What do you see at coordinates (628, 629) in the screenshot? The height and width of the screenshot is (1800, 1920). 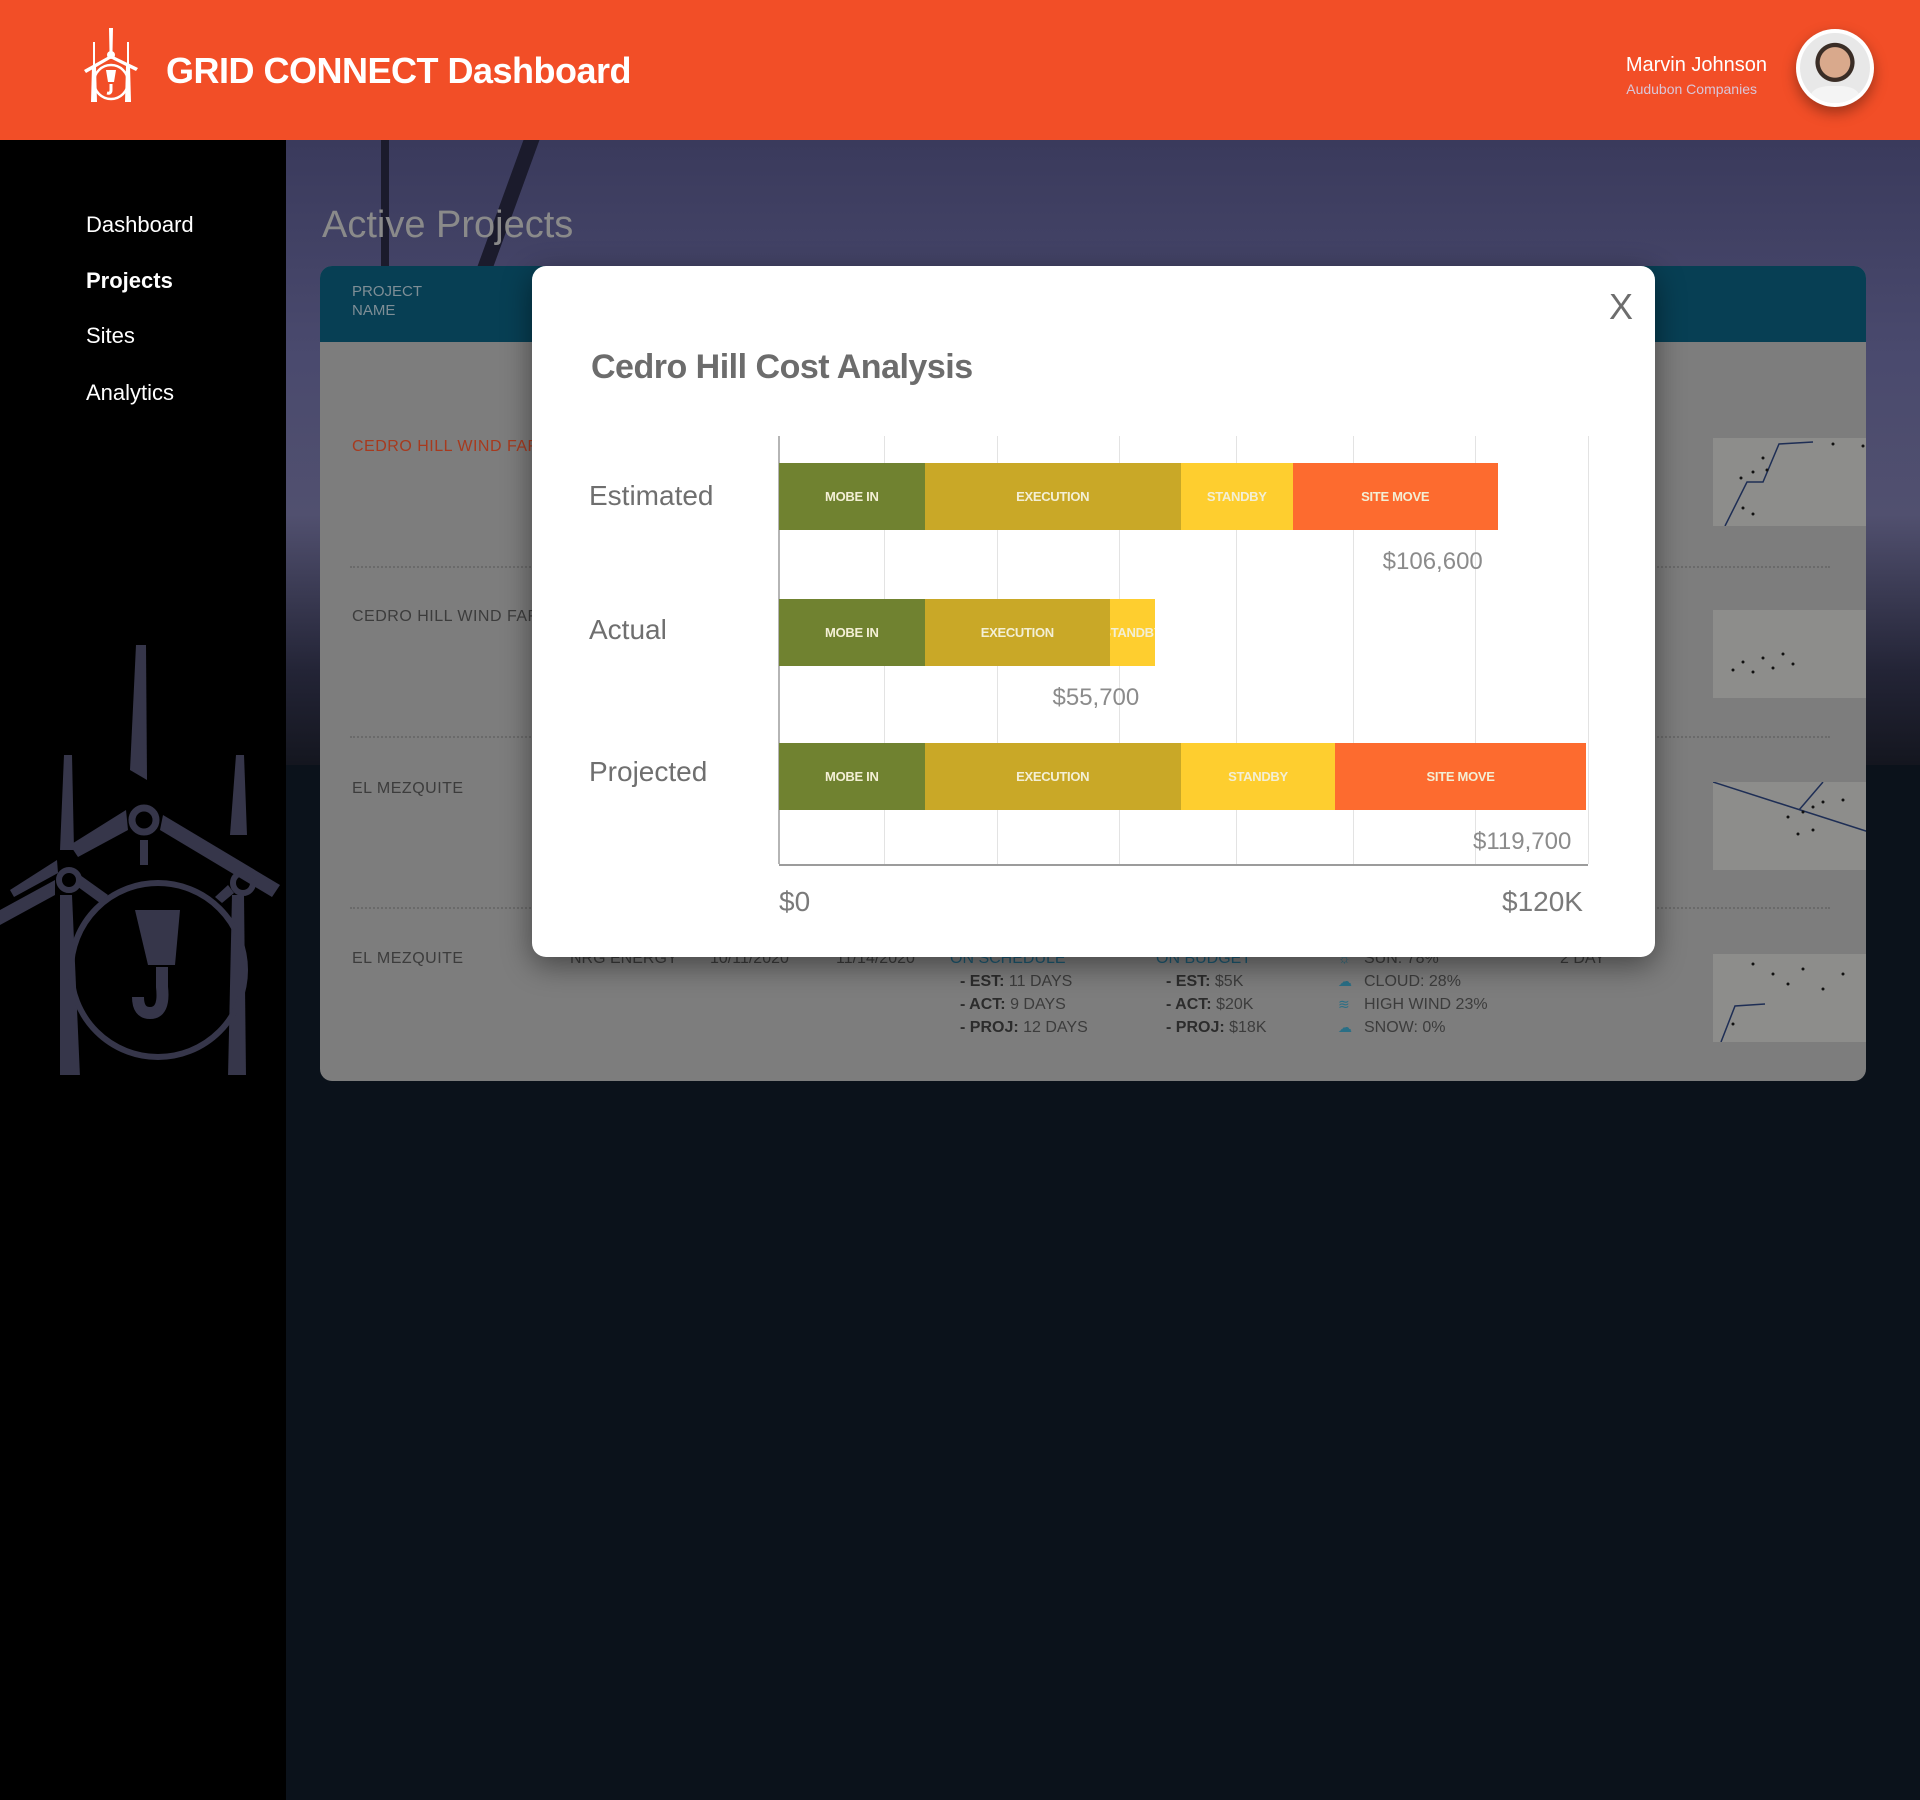 I see `category-label-actual: Actual` at bounding box center [628, 629].